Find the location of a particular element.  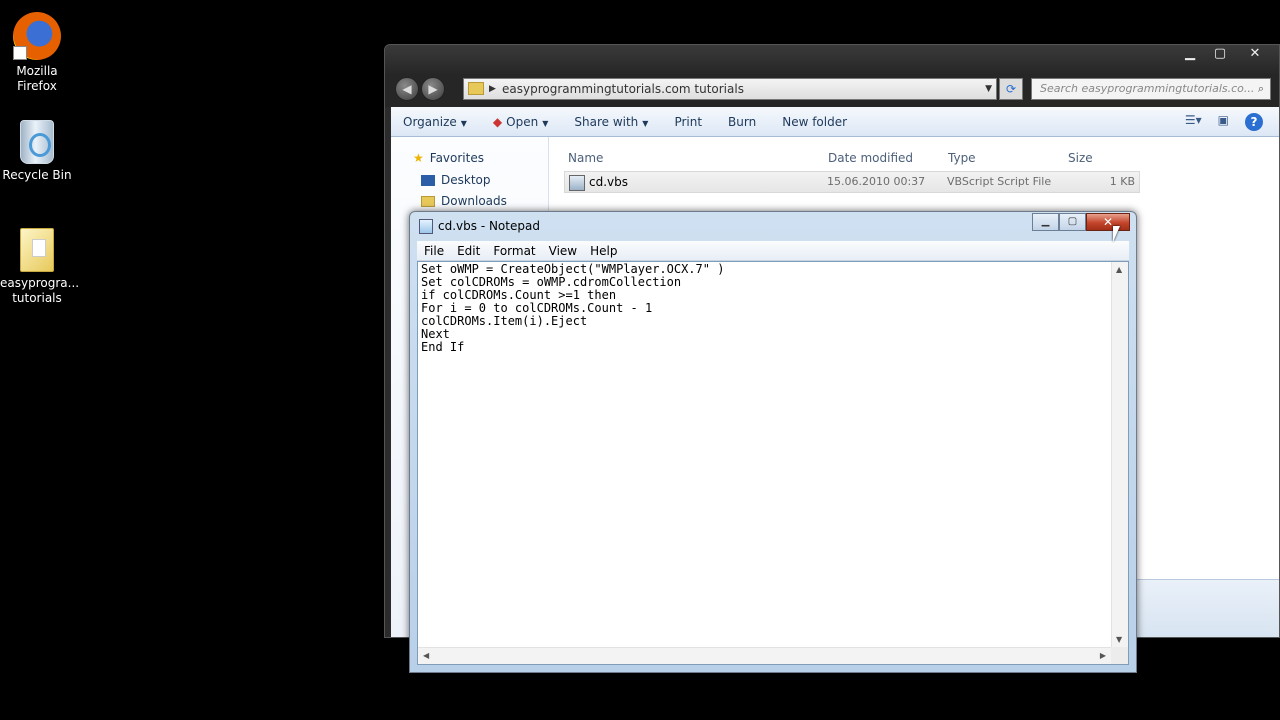

mouse-cursor-icon is located at coordinates (1116, 234).